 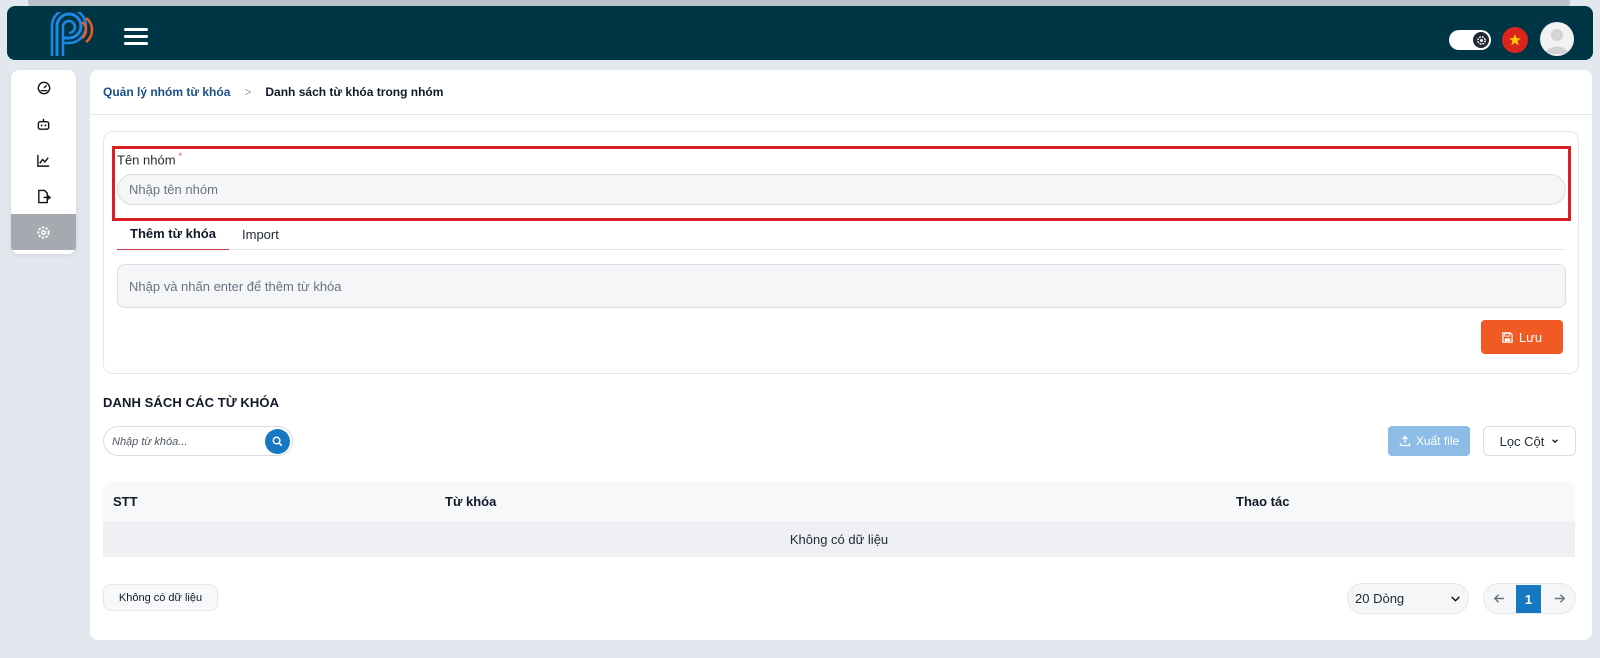 I want to click on save-button: Lưu, so click(x=1522, y=337).